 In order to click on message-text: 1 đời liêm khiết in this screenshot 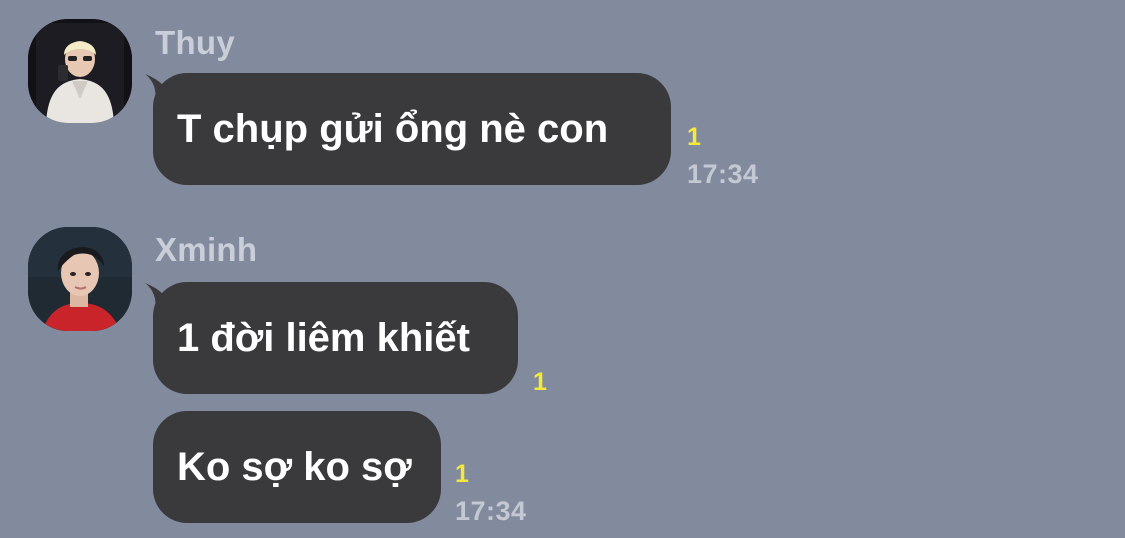, I will do `click(323, 337)`.